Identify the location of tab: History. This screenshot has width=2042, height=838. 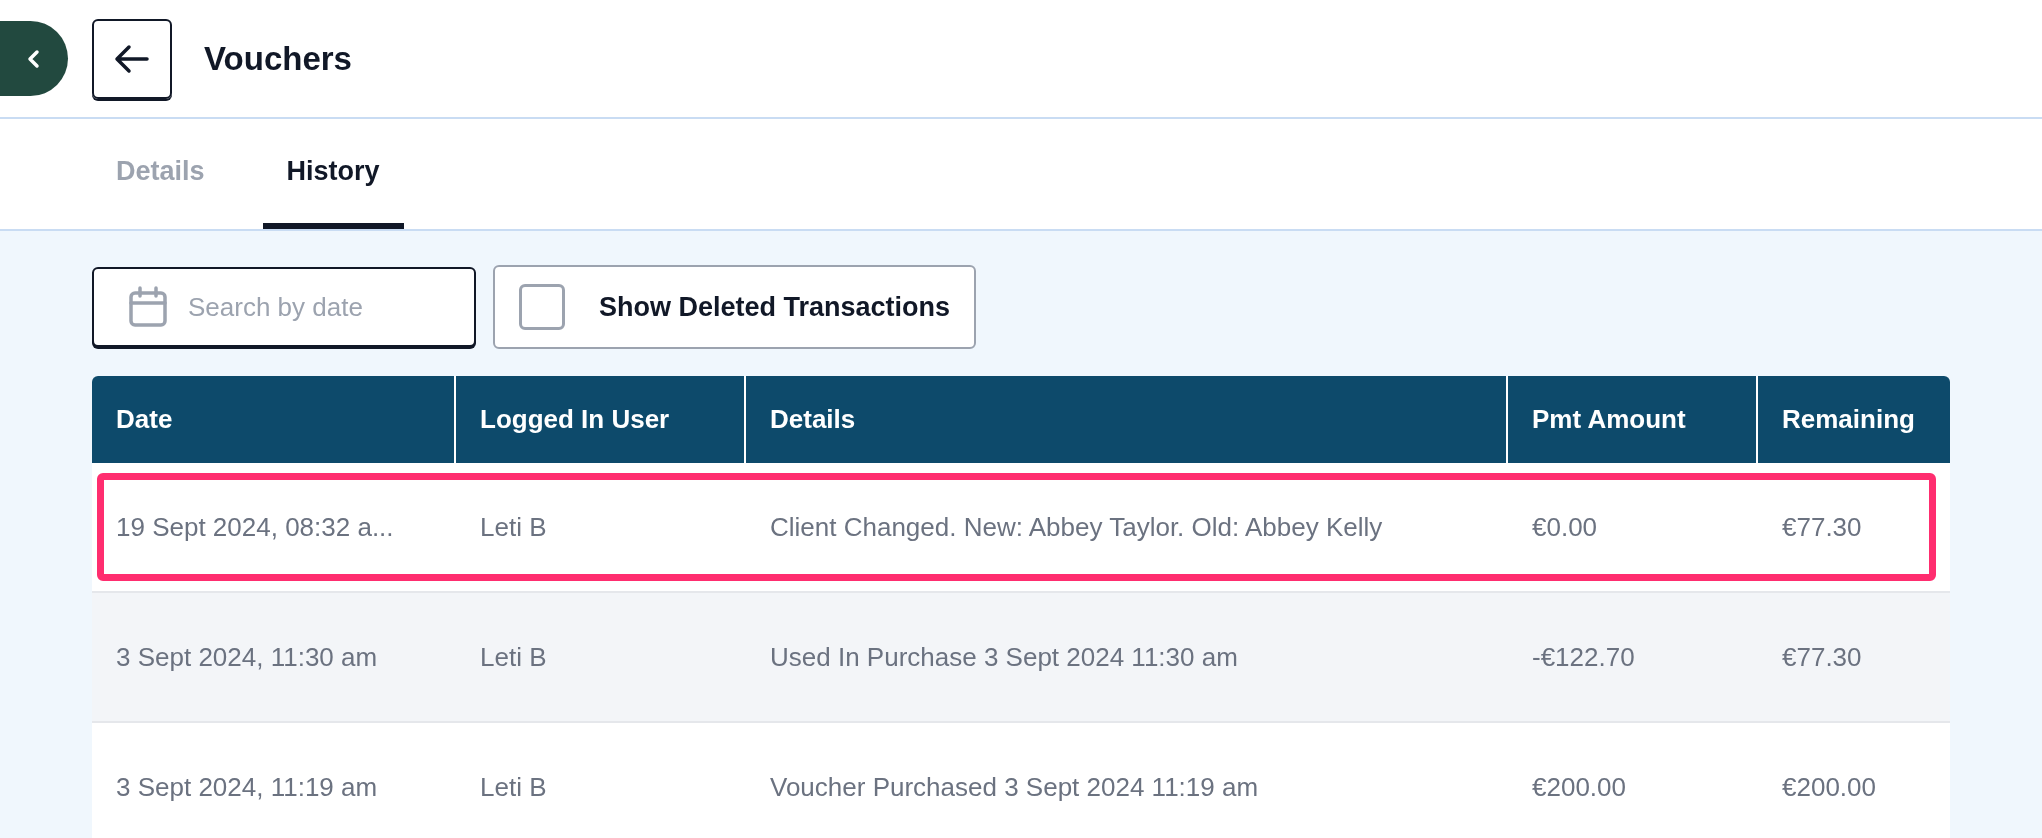
(333, 174).